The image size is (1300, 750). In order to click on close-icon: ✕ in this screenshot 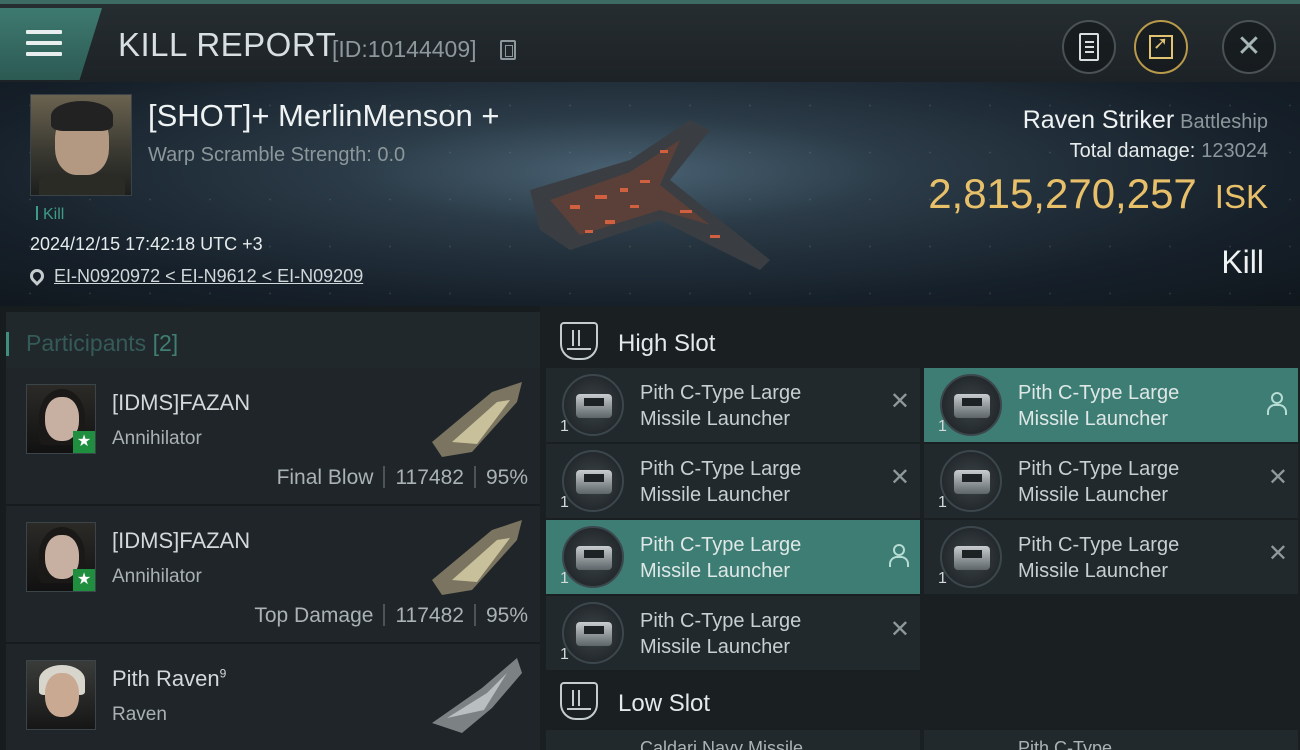, I will do `click(1249, 46)`.